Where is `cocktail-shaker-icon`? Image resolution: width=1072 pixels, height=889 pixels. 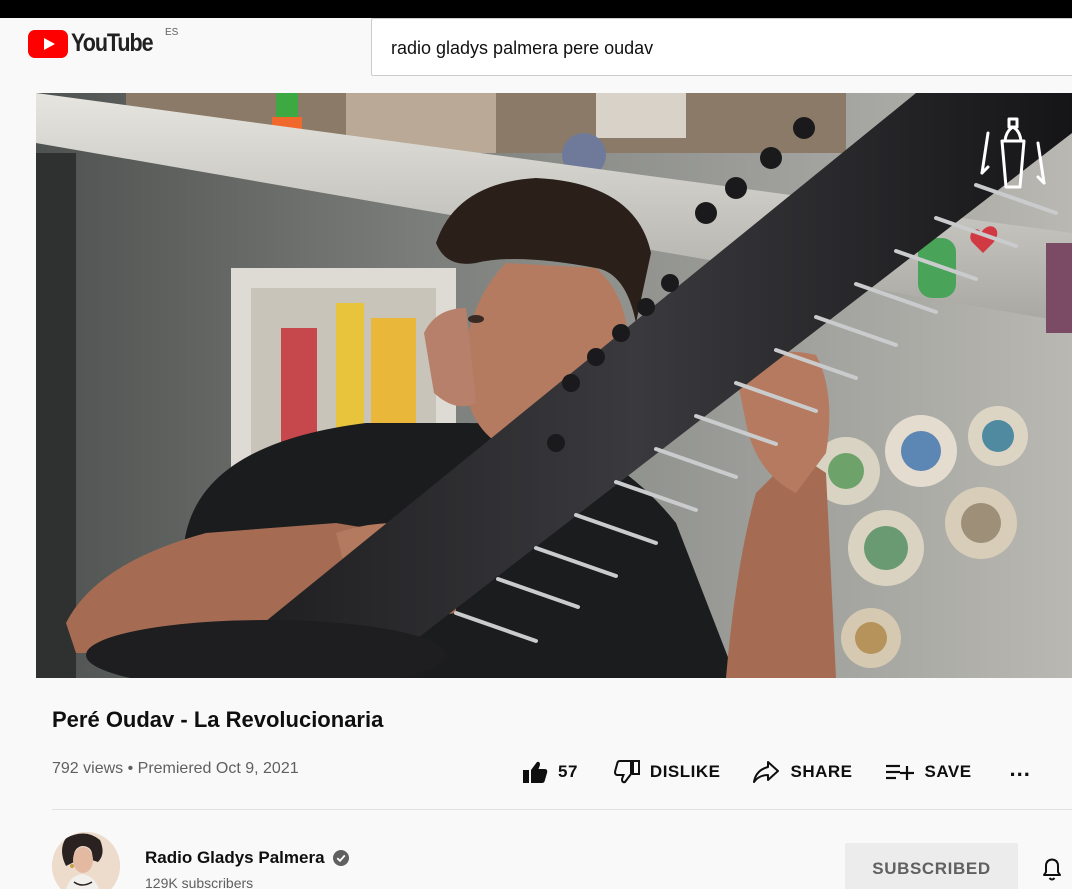
cocktail-shaker-icon is located at coordinates (1013, 153).